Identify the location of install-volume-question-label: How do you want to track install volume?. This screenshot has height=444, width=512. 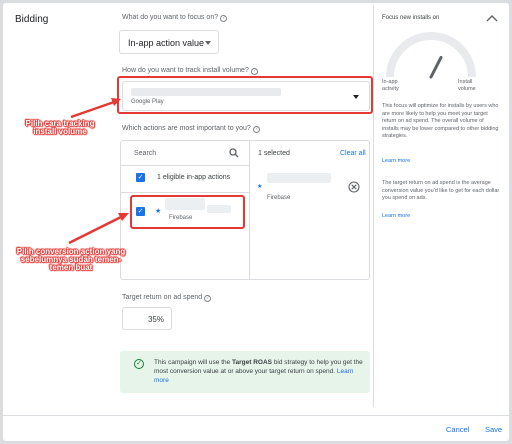
(185, 70).